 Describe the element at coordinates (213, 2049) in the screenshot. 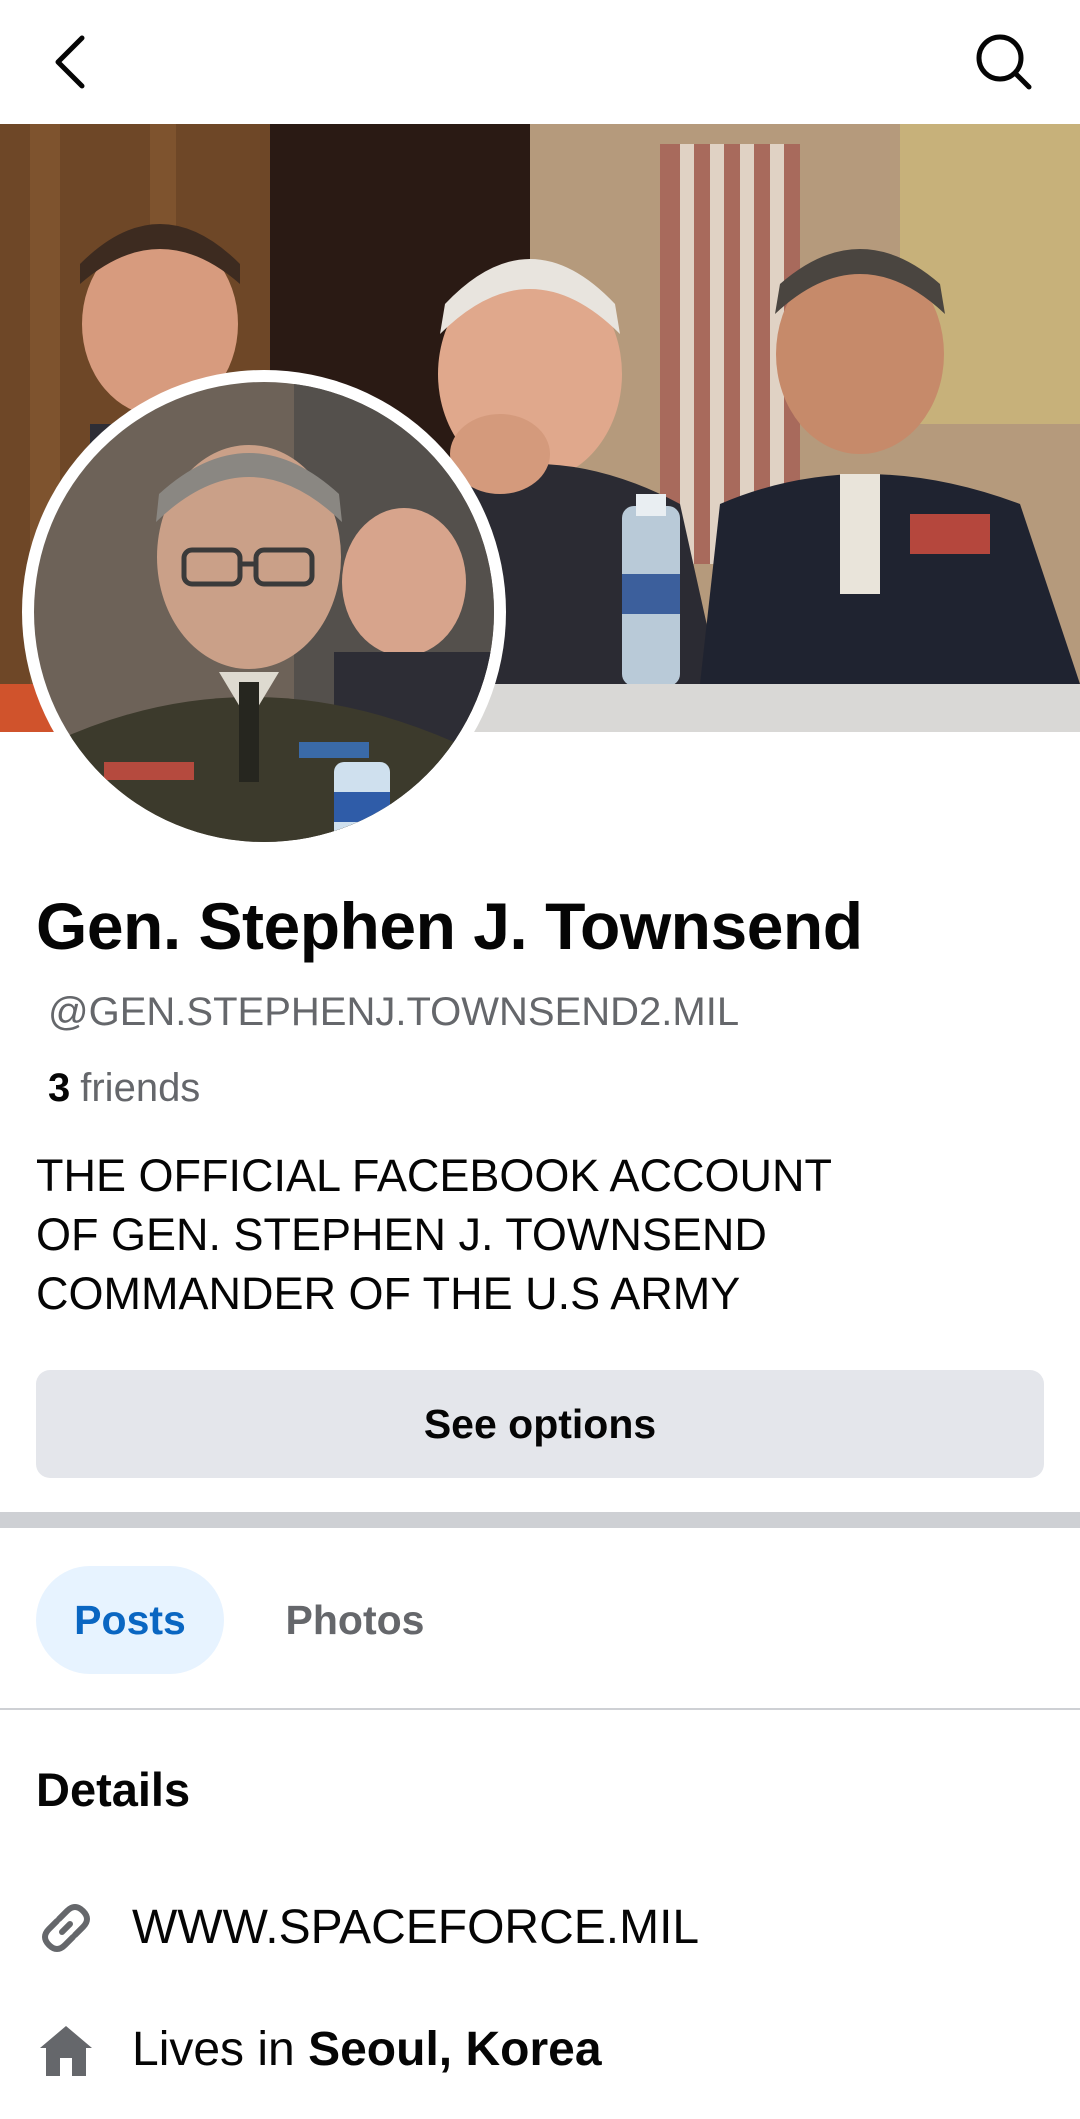

I see `lives-in-label: Lives in` at that location.